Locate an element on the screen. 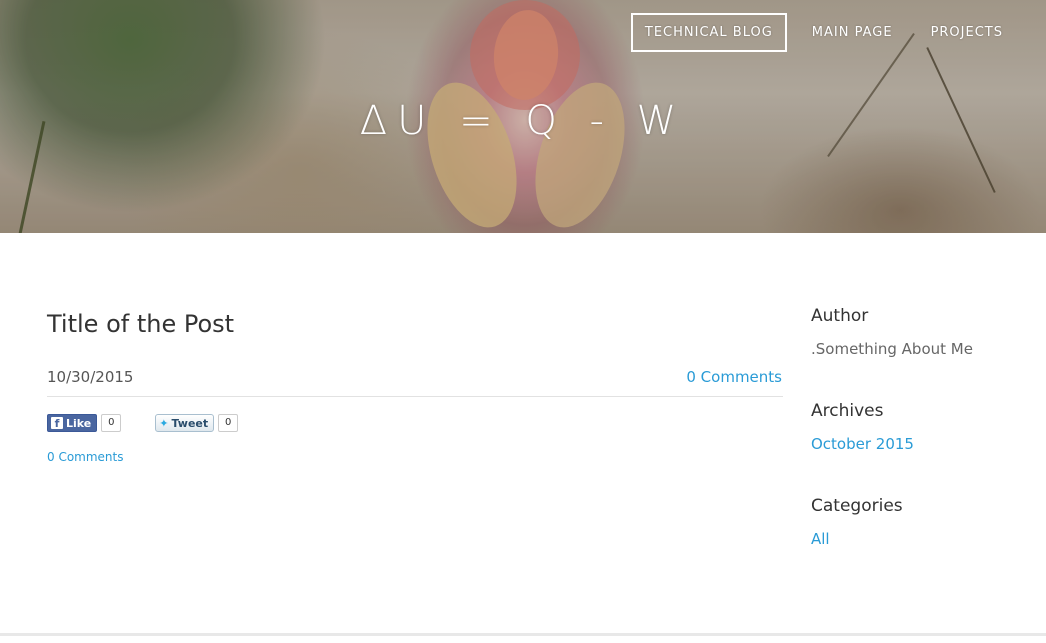 The image size is (1046, 643). post-comments-link: 0 Comments is located at coordinates (734, 377).